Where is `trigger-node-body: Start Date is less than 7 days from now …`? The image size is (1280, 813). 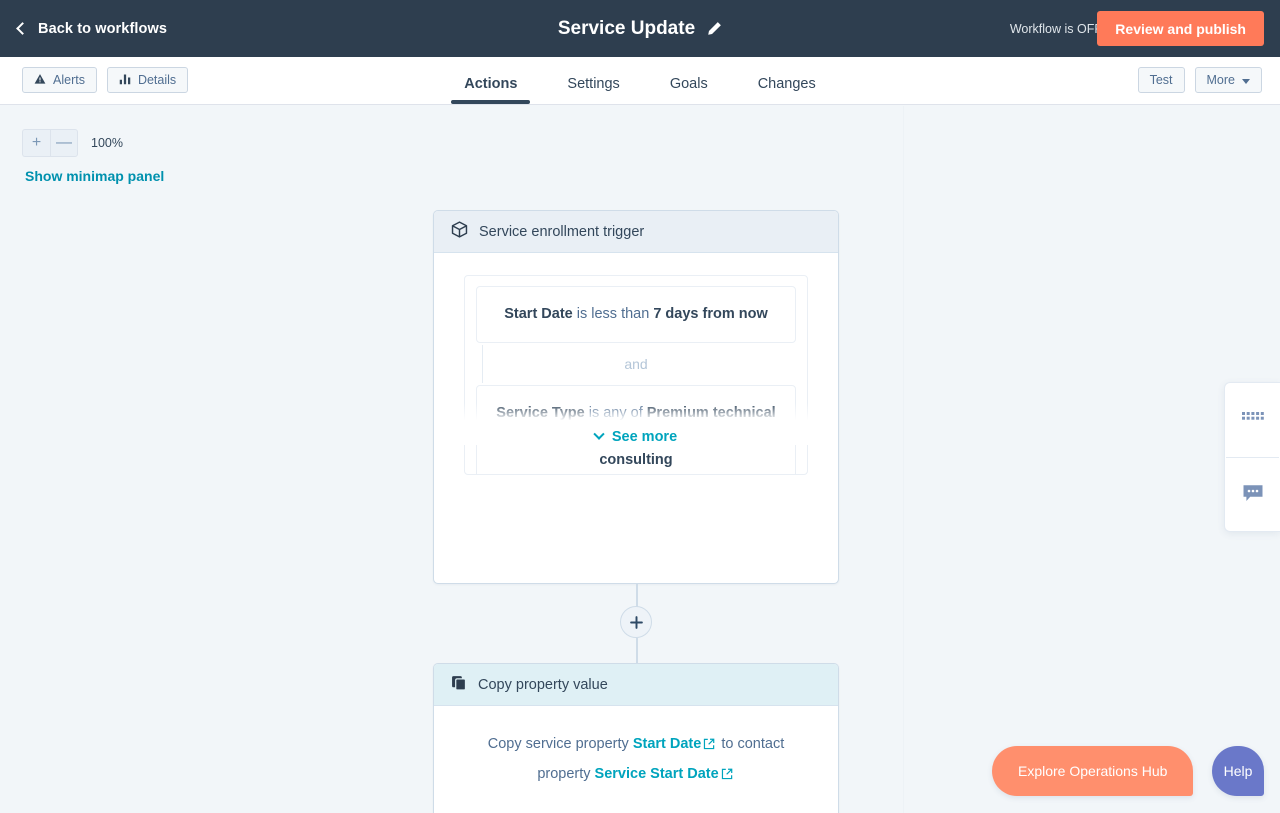 trigger-node-body: Start Date is less than 7 days from now … is located at coordinates (636, 364).